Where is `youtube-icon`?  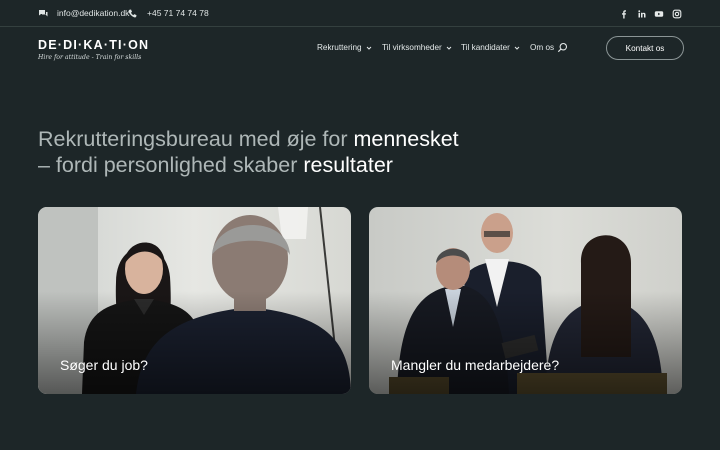
youtube-icon is located at coordinates (659, 14).